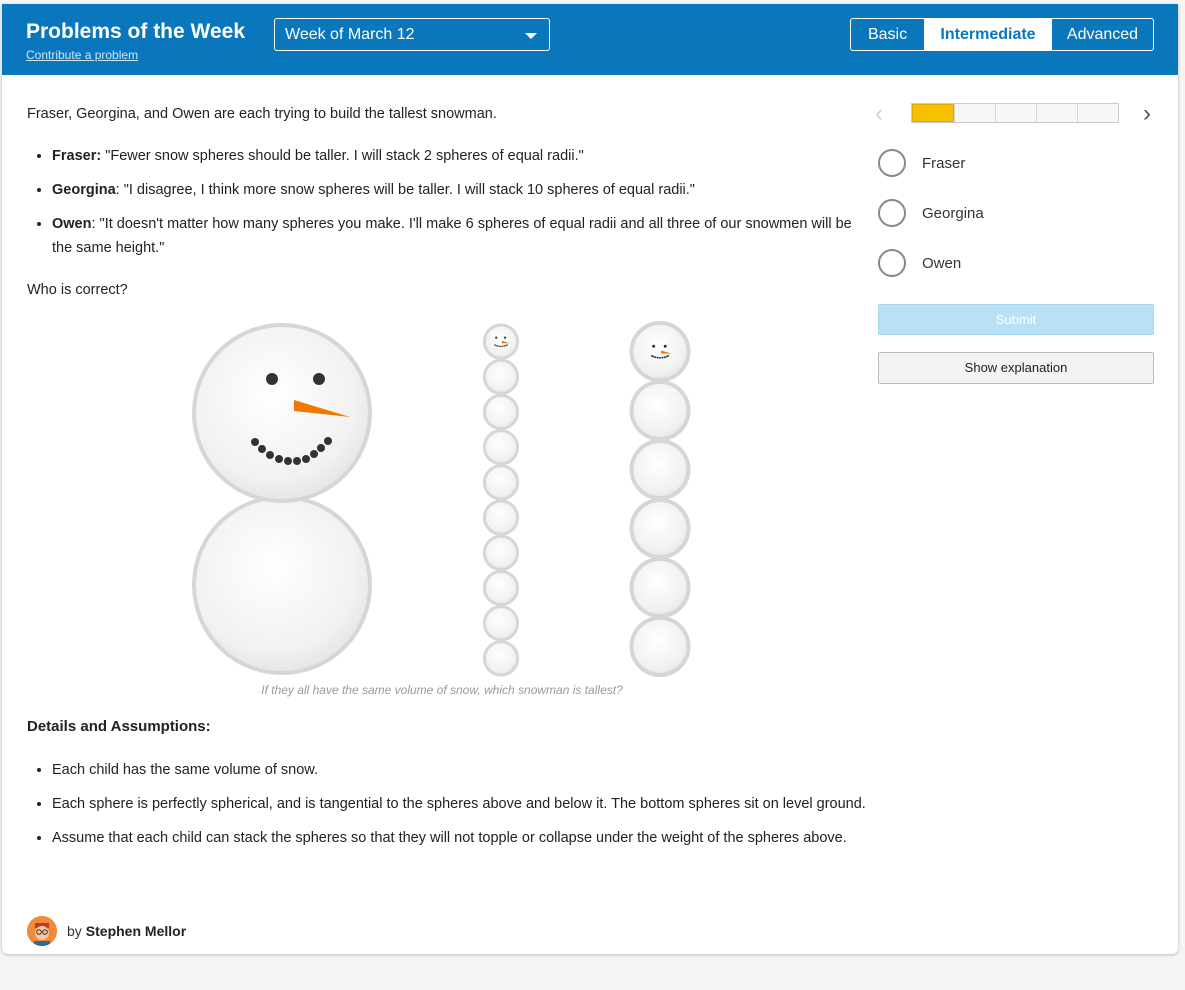  Describe the element at coordinates (919, 263) in the screenshot. I see `option-owen: Owen` at that location.